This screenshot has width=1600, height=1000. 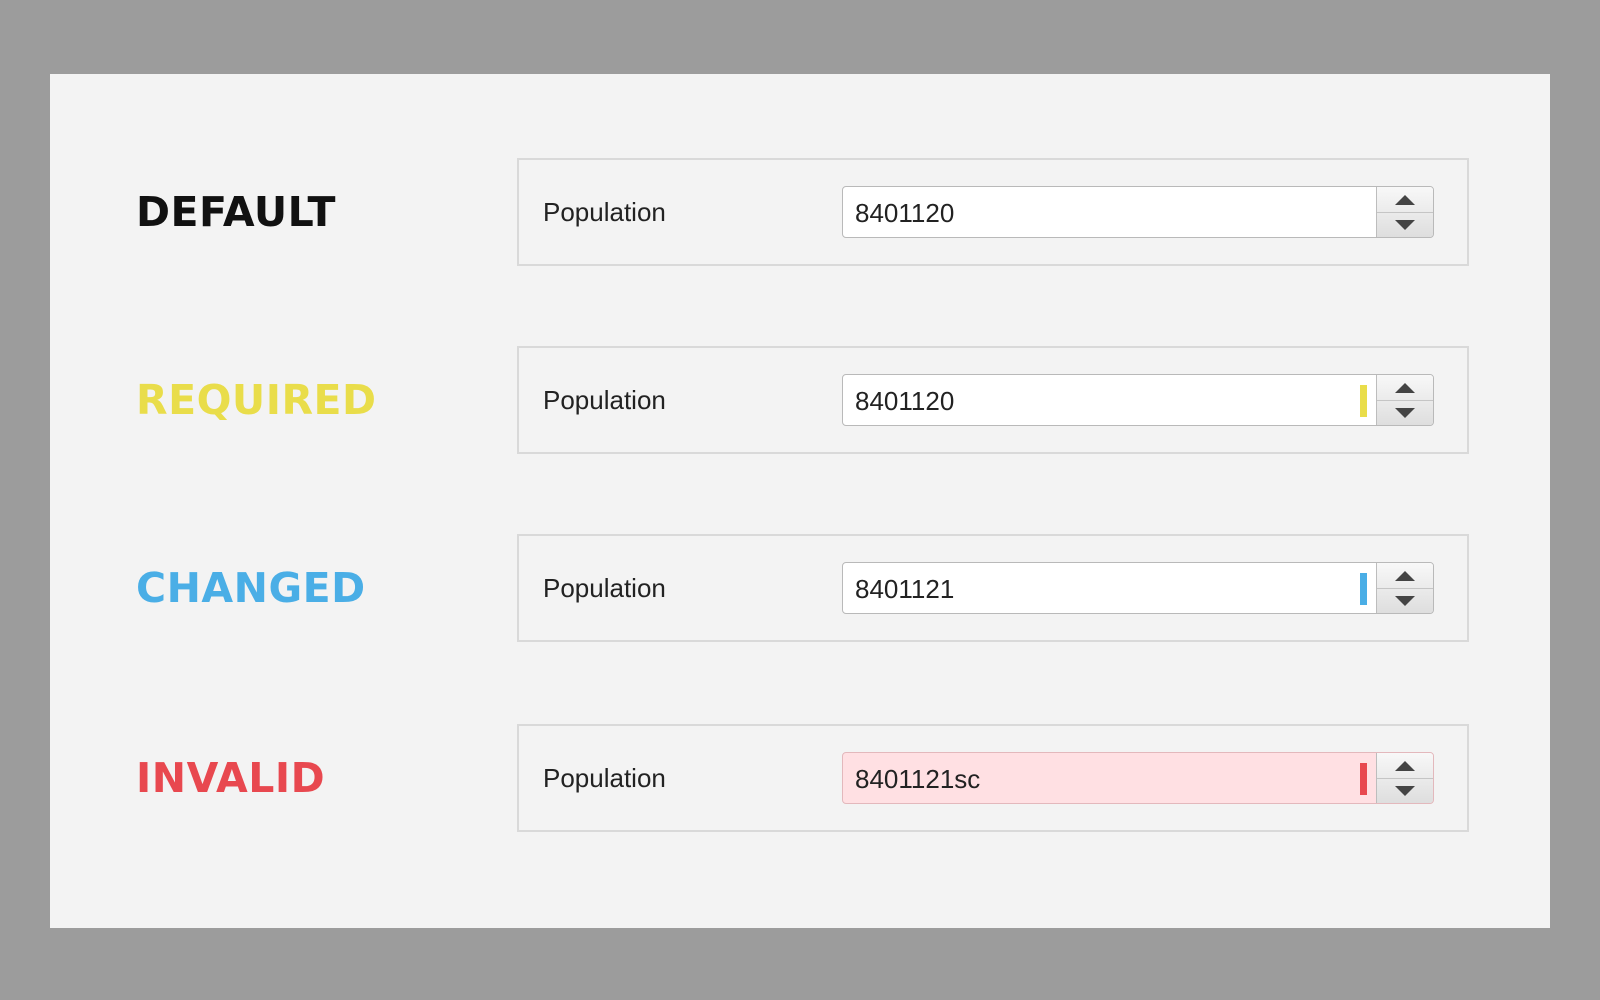 What do you see at coordinates (1363, 401) in the screenshot?
I see `required-indicator` at bounding box center [1363, 401].